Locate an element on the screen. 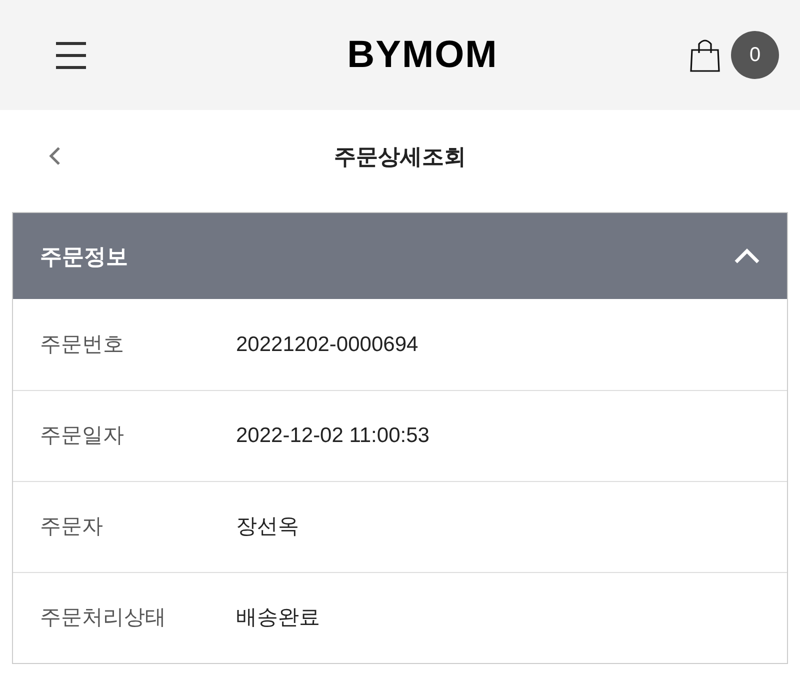 Image resolution: width=800 pixels, height=677 pixels. field-value: 2022-12-02 11:00:53 is located at coordinates (333, 436).